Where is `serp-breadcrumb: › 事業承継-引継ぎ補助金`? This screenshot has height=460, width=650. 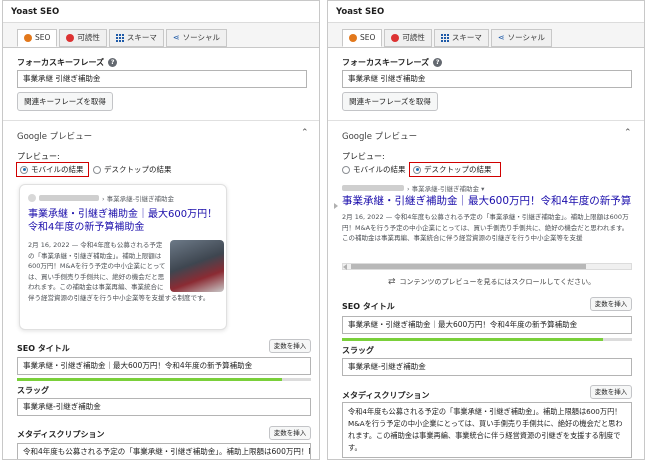
serp-breadcrumb: › 事業承継-引継ぎ補助金 is located at coordinates (138, 199).